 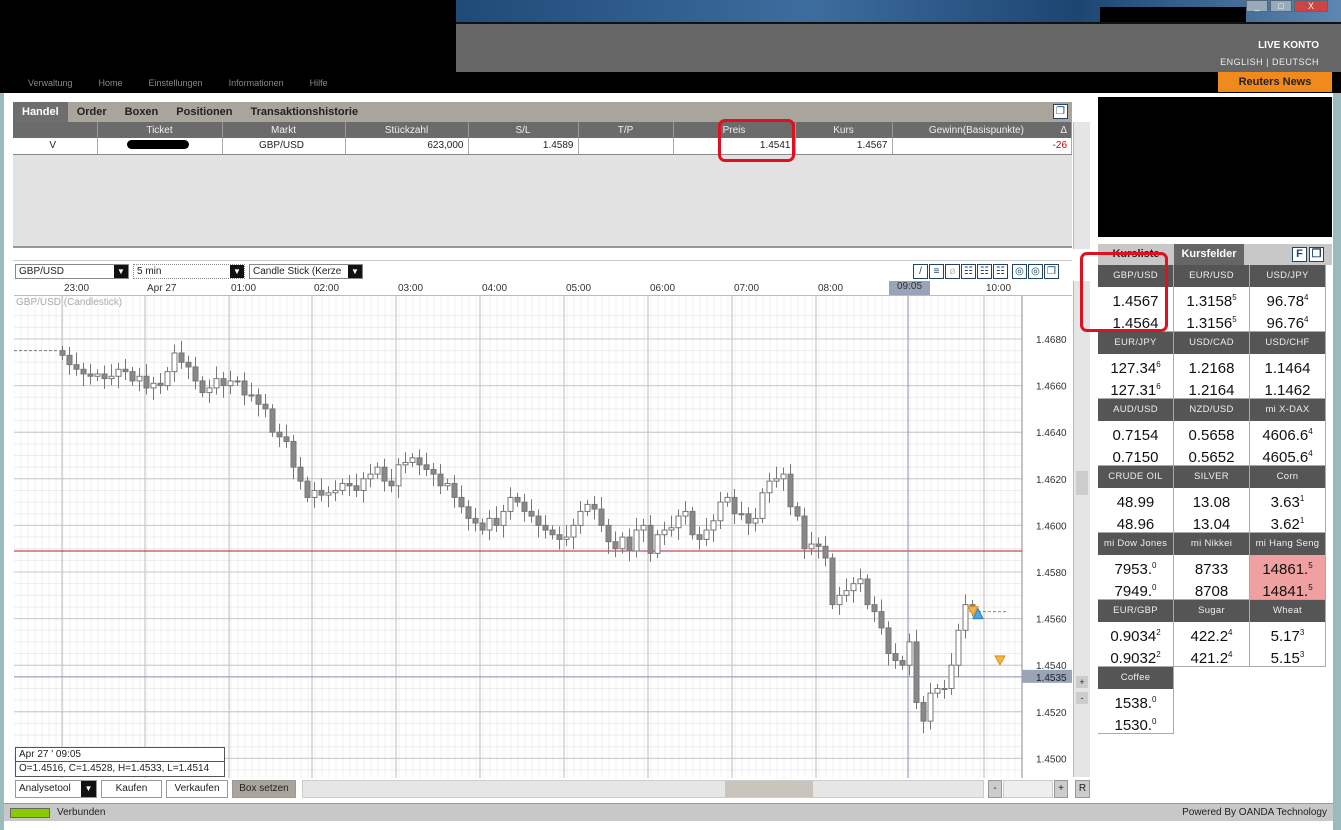 I want to click on rate-bid: 127.346, so click(x=1135, y=365).